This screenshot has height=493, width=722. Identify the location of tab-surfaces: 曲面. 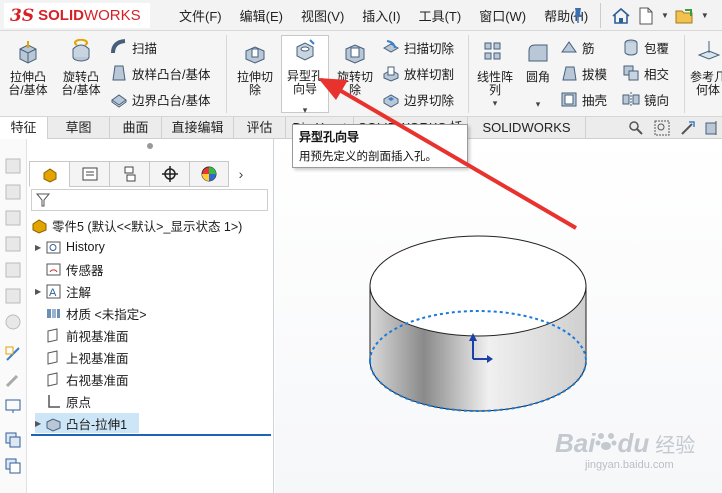
(136, 128).